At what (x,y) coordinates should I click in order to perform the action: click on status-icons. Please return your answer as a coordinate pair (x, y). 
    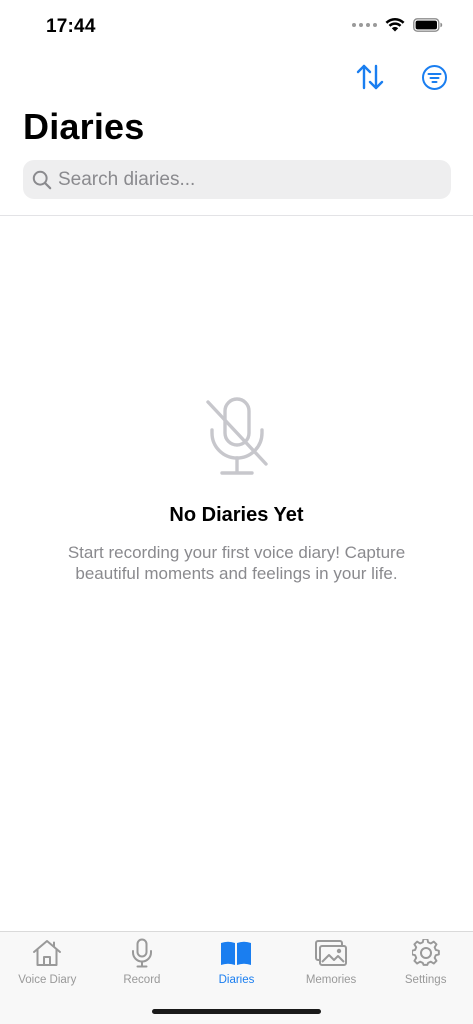
    Looking at the image, I should click on (397, 24).